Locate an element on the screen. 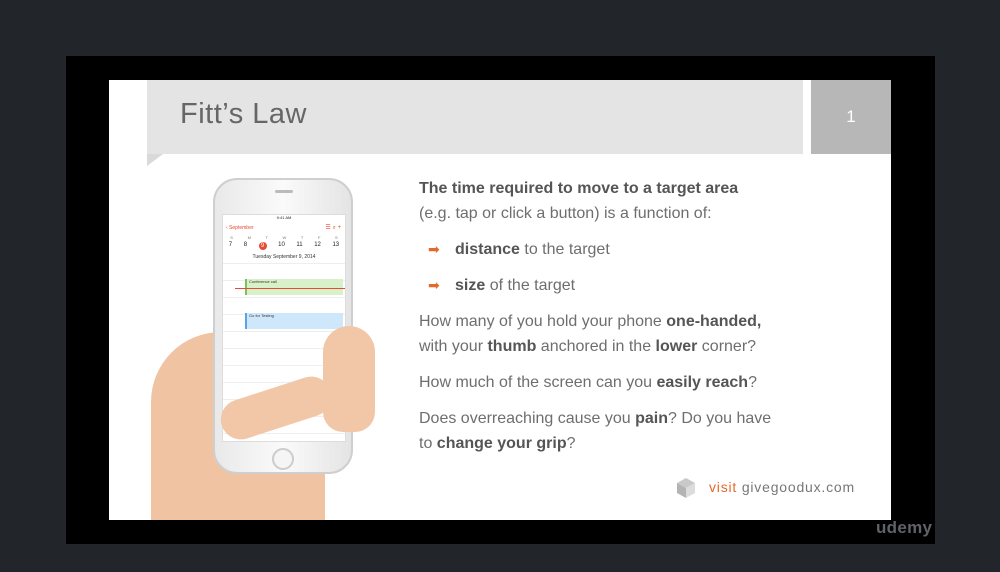  text-bold: lower is located at coordinates (676, 346).